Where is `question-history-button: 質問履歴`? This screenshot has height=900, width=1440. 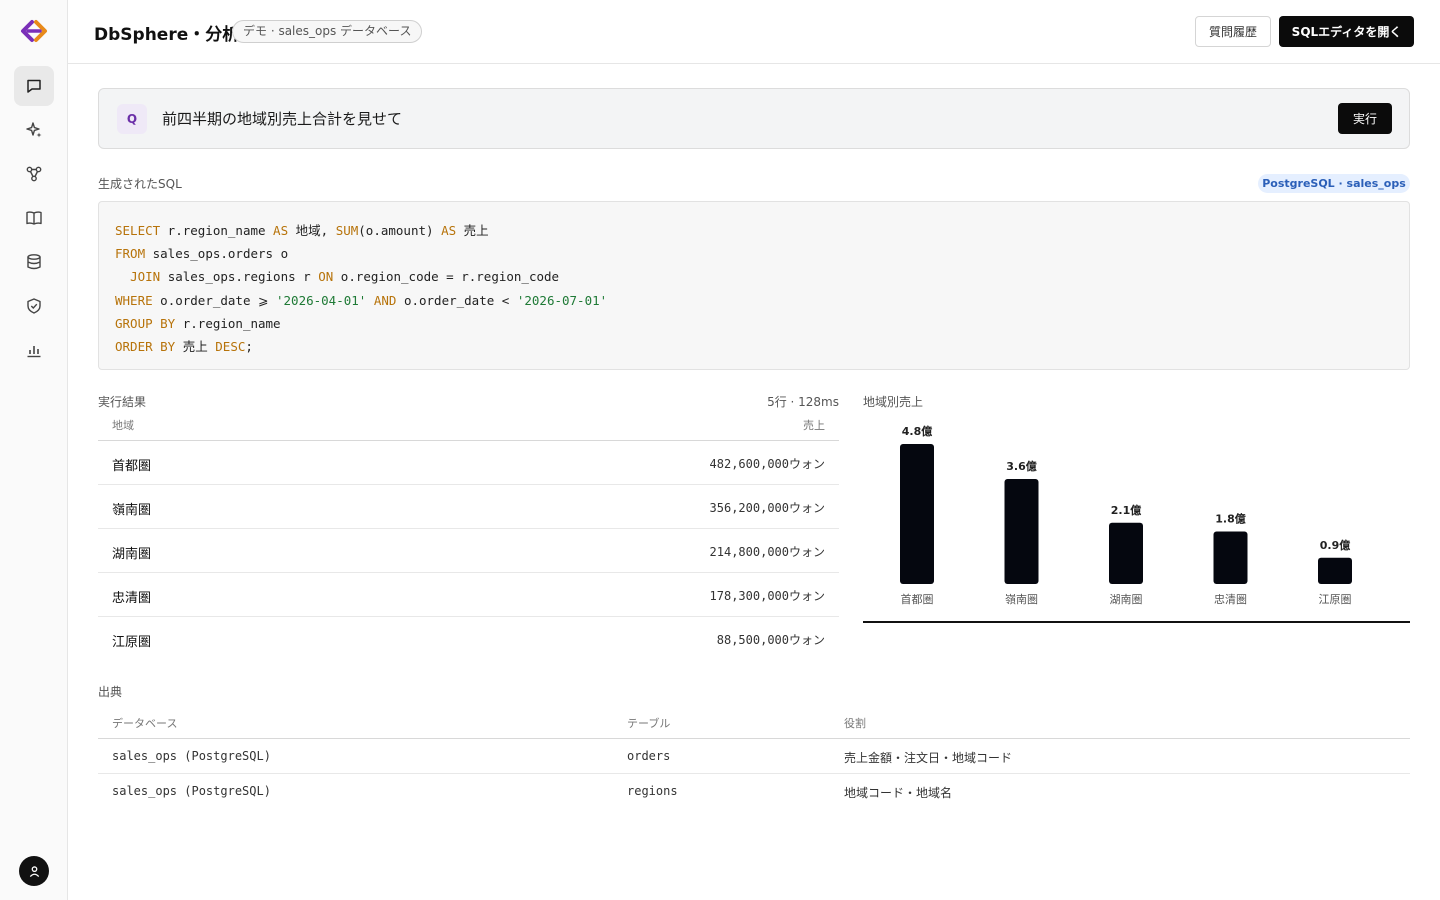
question-history-button: 質問履歴 is located at coordinates (1233, 31).